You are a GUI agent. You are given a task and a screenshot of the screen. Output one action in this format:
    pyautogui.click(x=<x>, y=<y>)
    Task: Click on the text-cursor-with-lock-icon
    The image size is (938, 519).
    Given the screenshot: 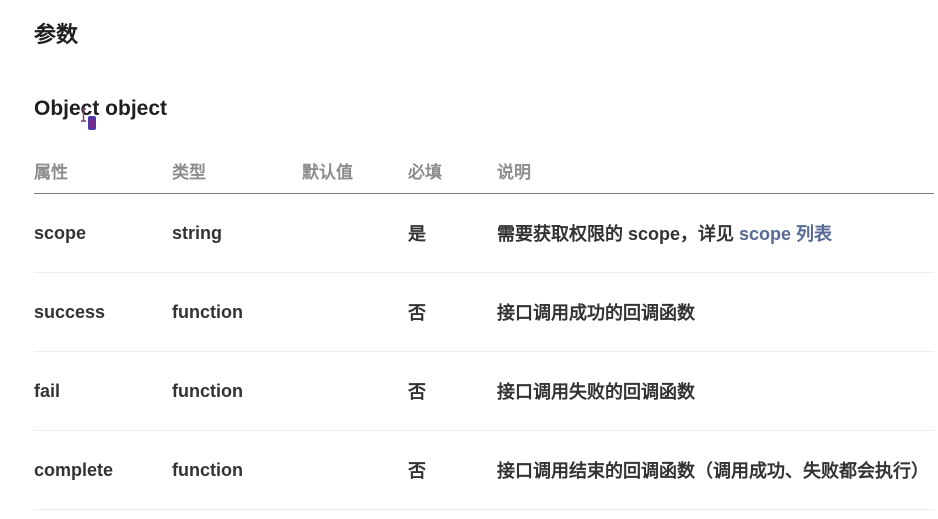 What is the action you would take?
    pyautogui.click(x=88, y=119)
    